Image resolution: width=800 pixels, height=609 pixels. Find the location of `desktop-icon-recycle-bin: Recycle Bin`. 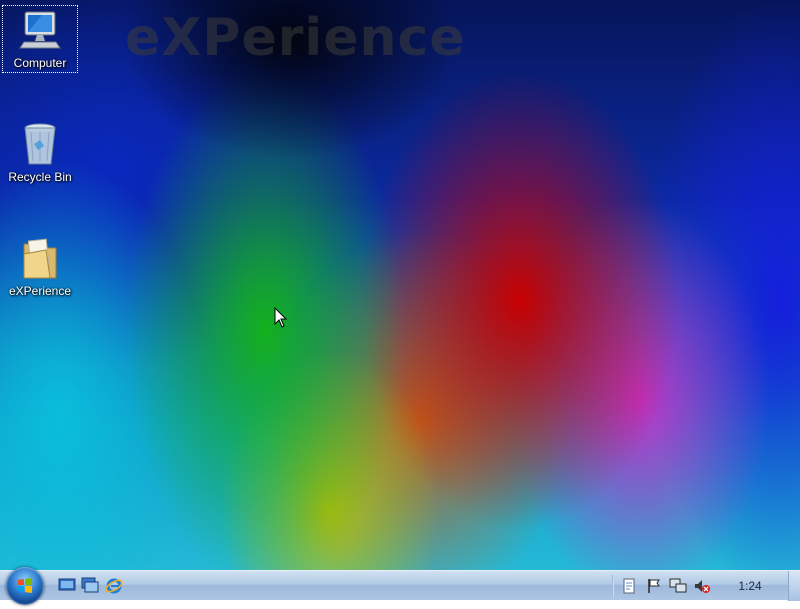

desktop-icon-recycle-bin: Recycle Bin is located at coordinates (40, 152).